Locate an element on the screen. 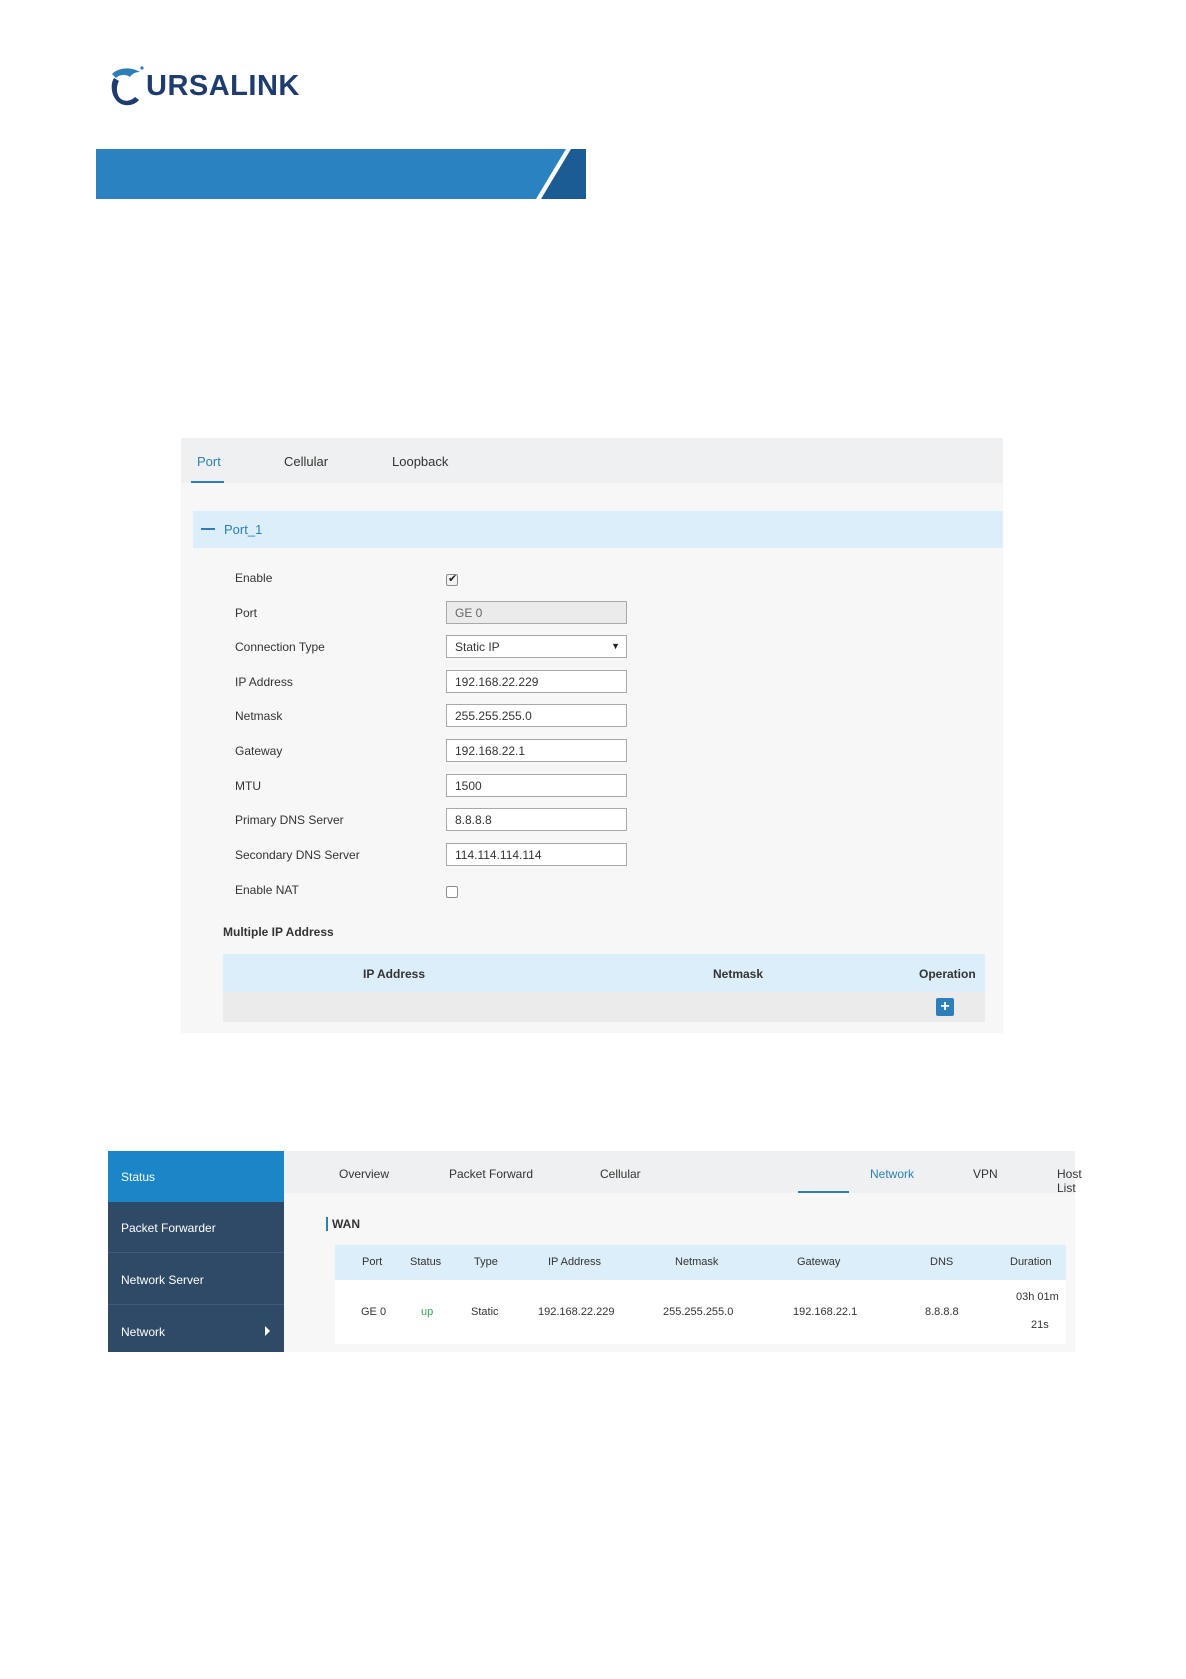 This screenshot has width=1186, height=1679. cell-dns: 8.8.8.8 is located at coordinates (942, 1312).